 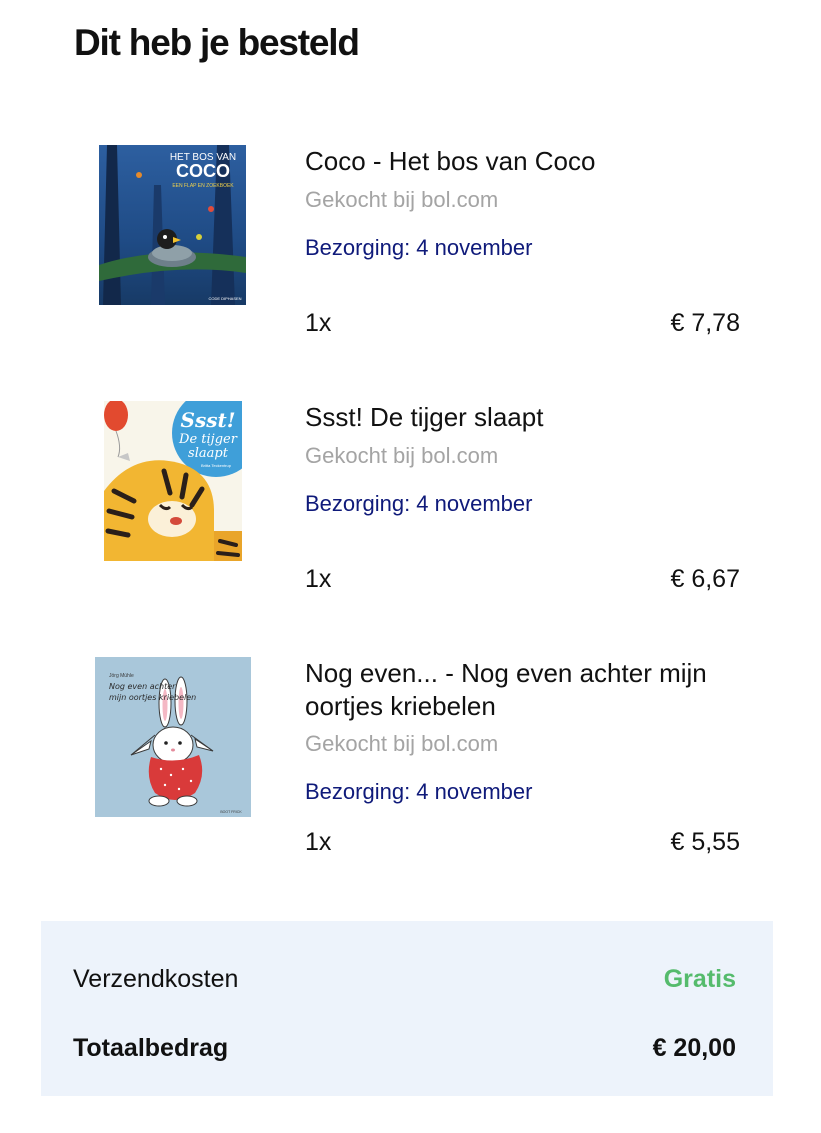 What do you see at coordinates (217, 42) in the screenshot?
I see `page-title: Dit heb je besteld` at bounding box center [217, 42].